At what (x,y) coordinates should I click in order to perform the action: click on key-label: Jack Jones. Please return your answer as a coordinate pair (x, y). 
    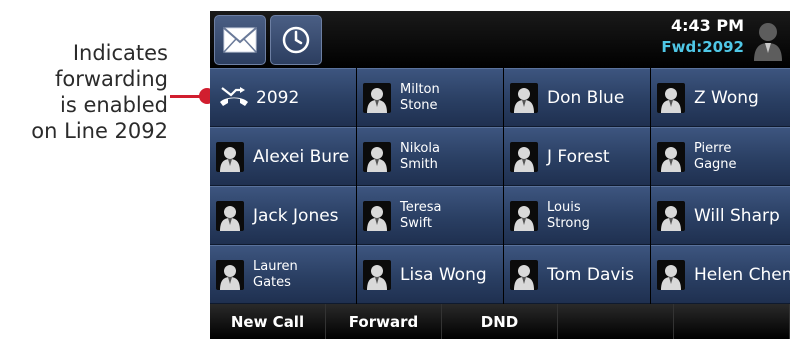
    Looking at the image, I should click on (296, 216).